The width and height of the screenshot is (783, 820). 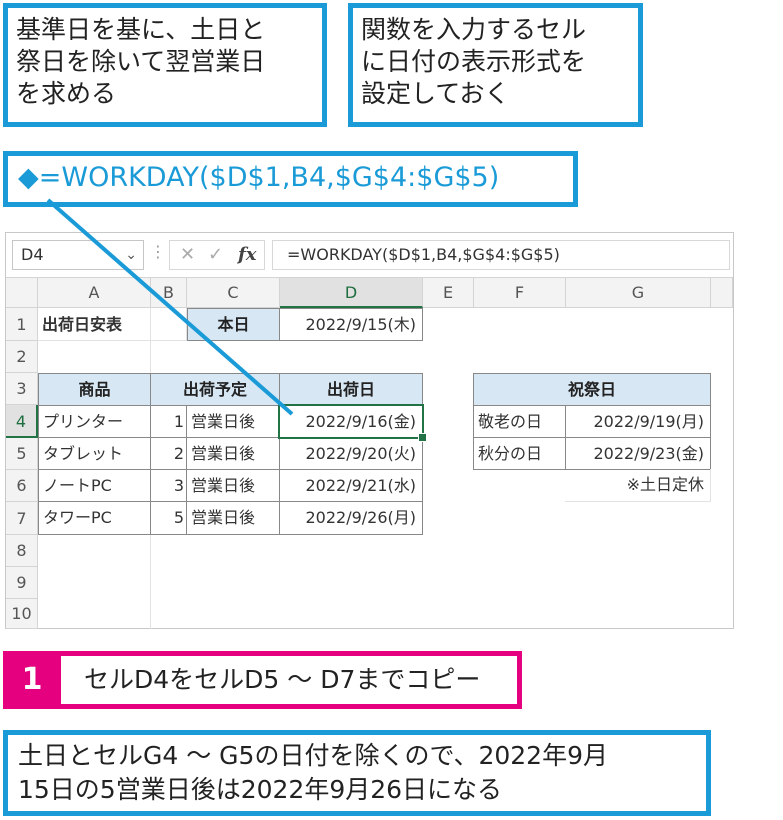 I want to click on select-all-corner, so click(x=22, y=293).